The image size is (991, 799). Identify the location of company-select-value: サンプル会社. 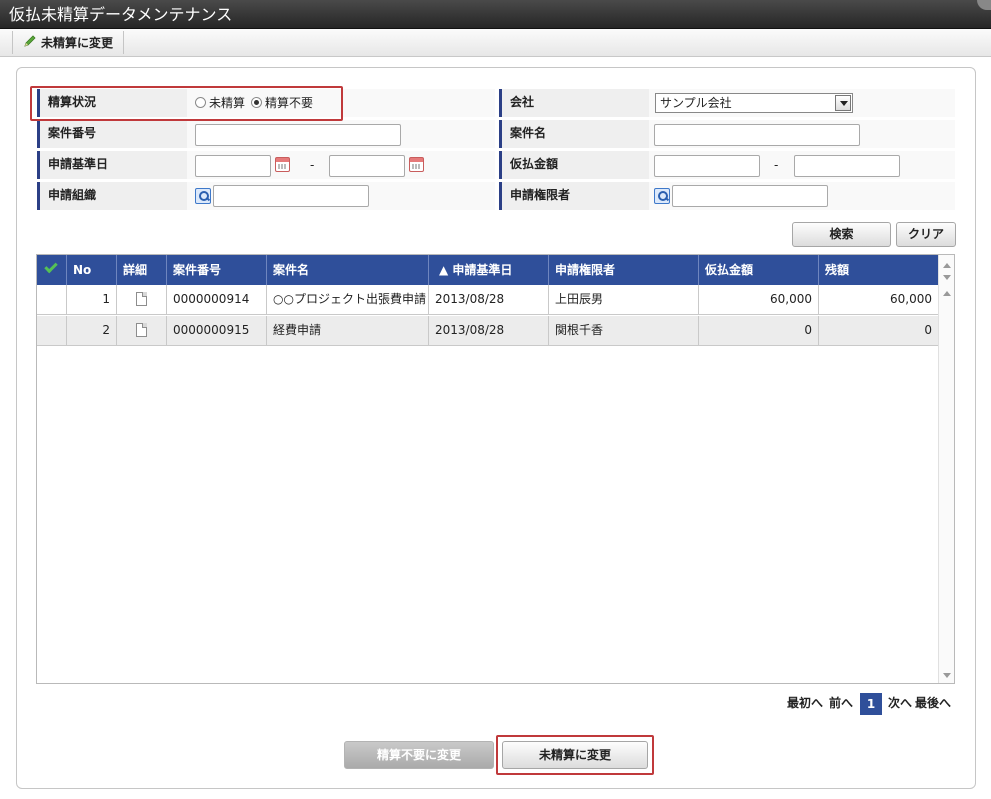
(696, 103).